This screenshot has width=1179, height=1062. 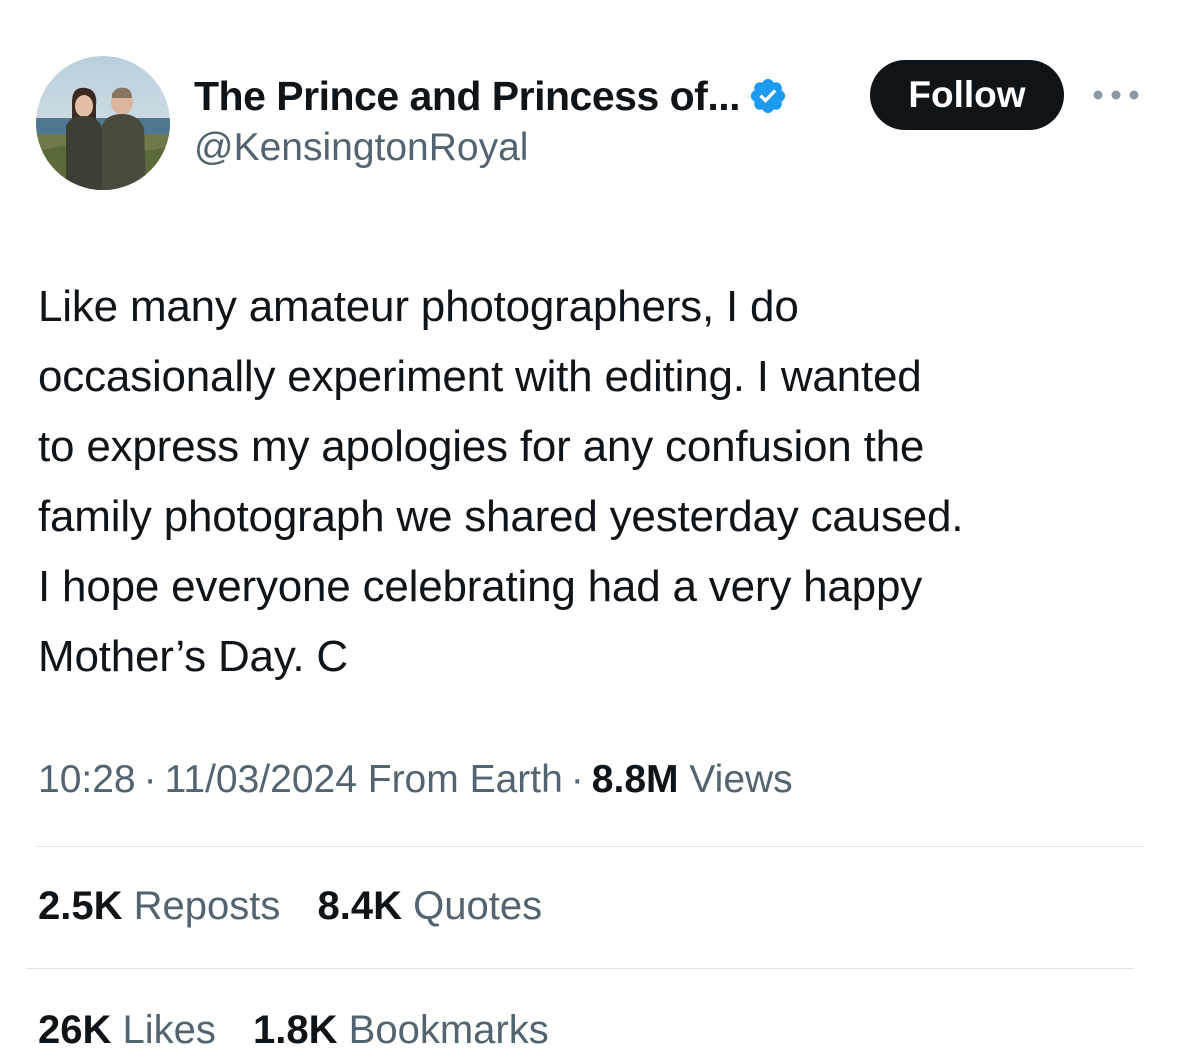 I want to click on quotes-stat: 8.4K Quotes, so click(x=430, y=906).